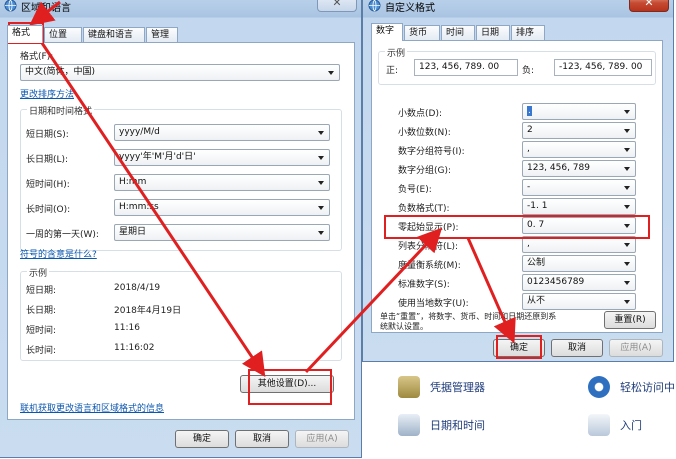 The height and width of the screenshot is (459, 676). Describe the element at coordinates (647, 387) in the screenshot. I see `ease-of-access-label: 轻松访问中` at that location.